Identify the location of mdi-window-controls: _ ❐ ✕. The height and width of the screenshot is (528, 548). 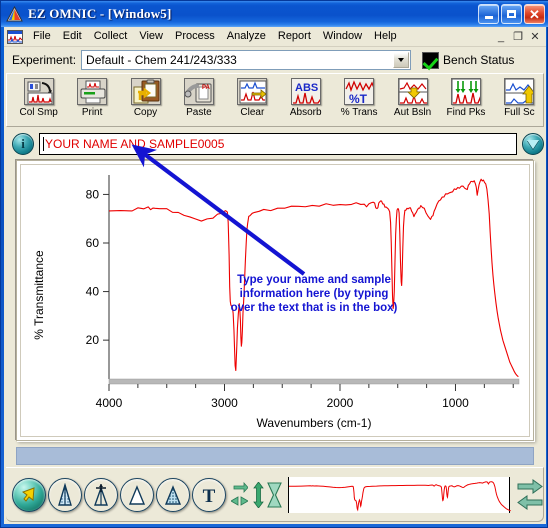
(518, 36).